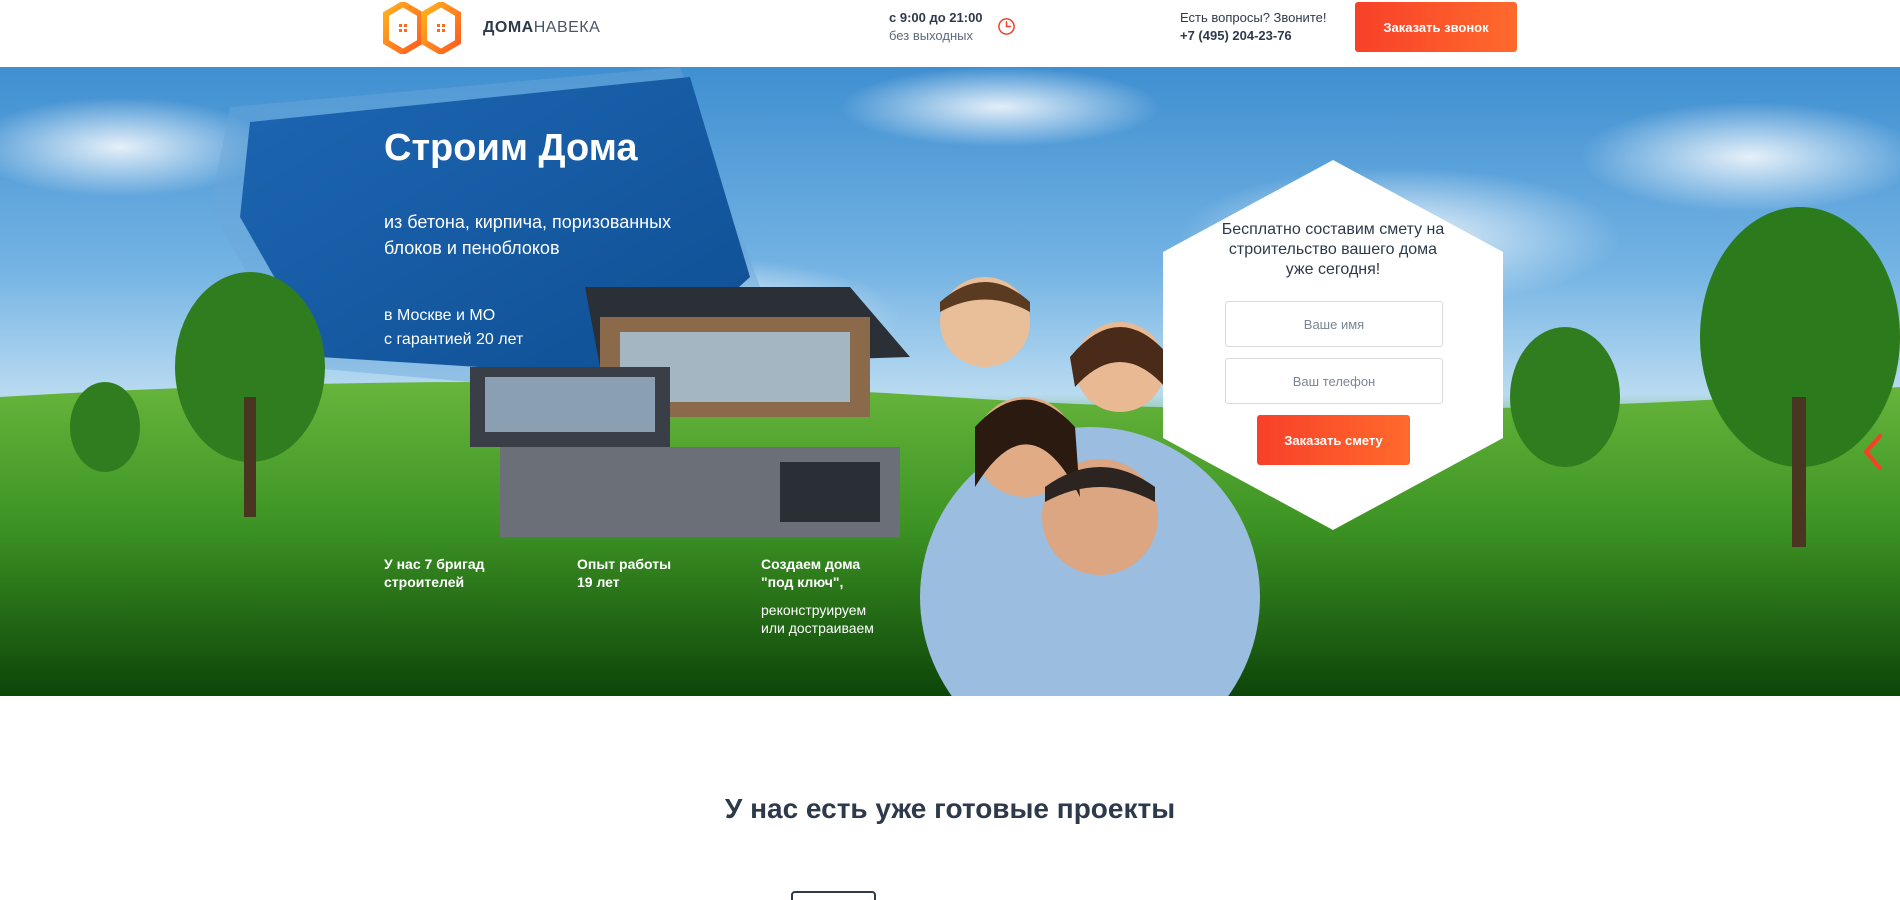 This screenshot has width=1900, height=900. What do you see at coordinates (514, 328) in the screenshot?
I see `hero-region: в Москве и МО с гарантией 20 лет` at bounding box center [514, 328].